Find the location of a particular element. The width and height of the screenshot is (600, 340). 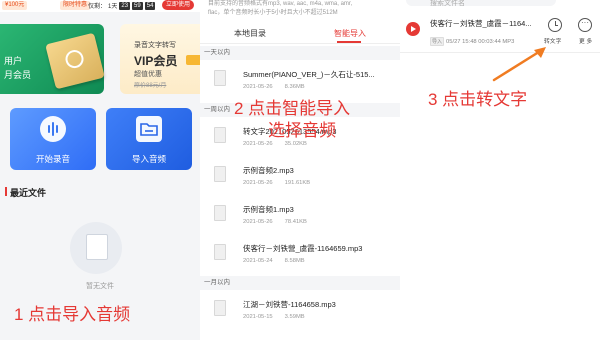

file-meta: 2021-05-26 191.61KB is located at coordinates (276, 183).